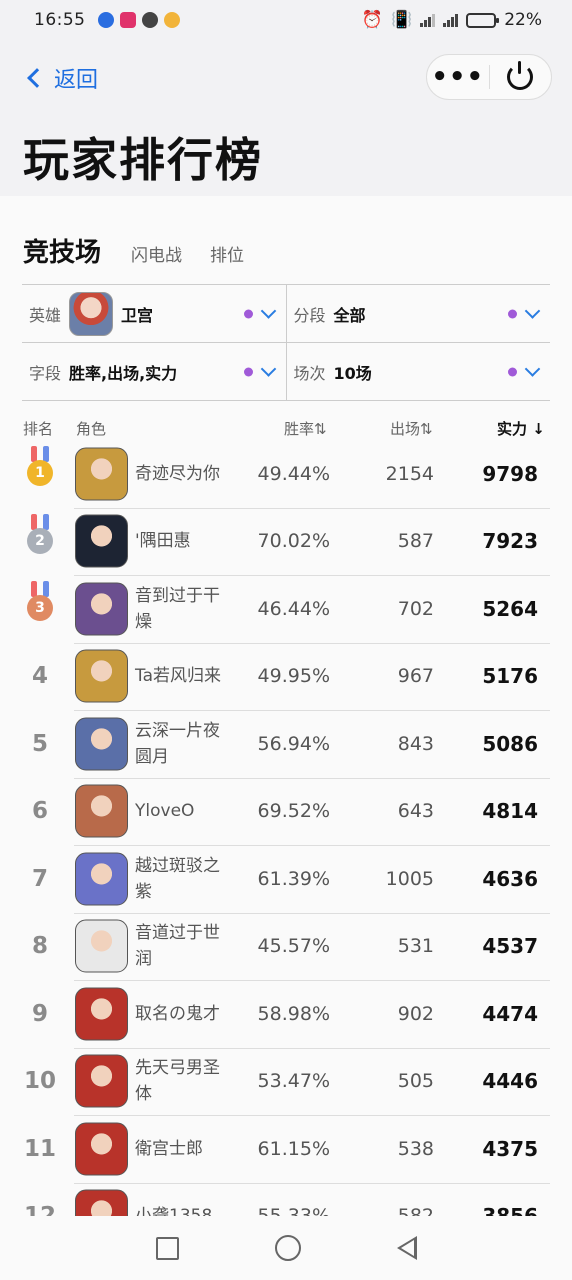 The height and width of the screenshot is (1280, 572). I want to click on table-row: 1 奇迹尽为你 49.44% 2154 9798, so click(286, 474).